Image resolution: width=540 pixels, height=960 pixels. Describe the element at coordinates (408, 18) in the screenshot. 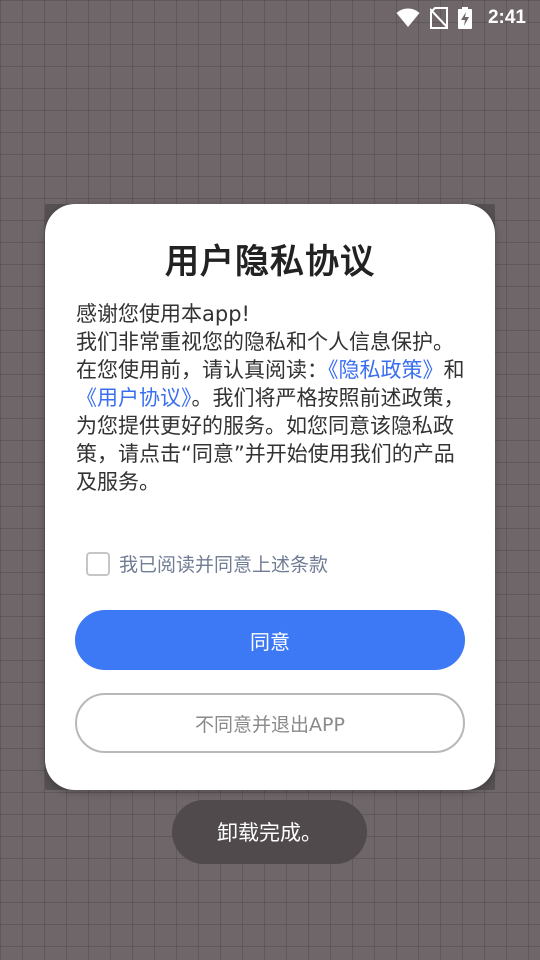

I see `wifi-icon` at that location.